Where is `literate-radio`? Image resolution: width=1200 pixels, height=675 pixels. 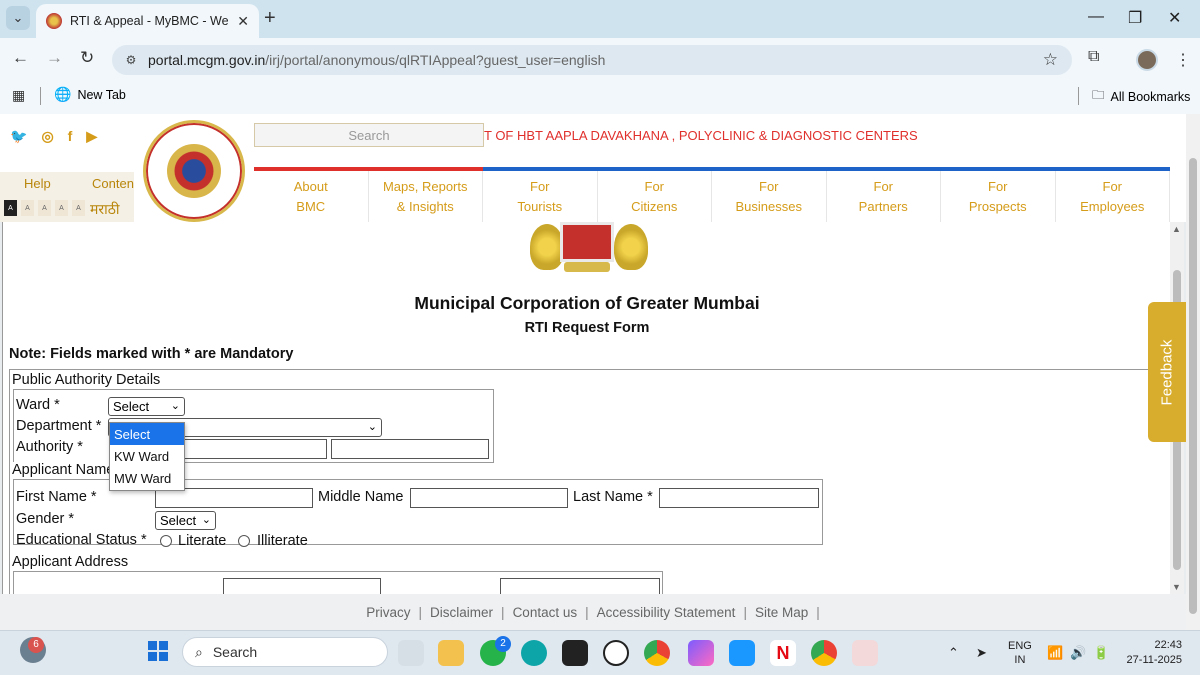 literate-radio is located at coordinates (166, 541).